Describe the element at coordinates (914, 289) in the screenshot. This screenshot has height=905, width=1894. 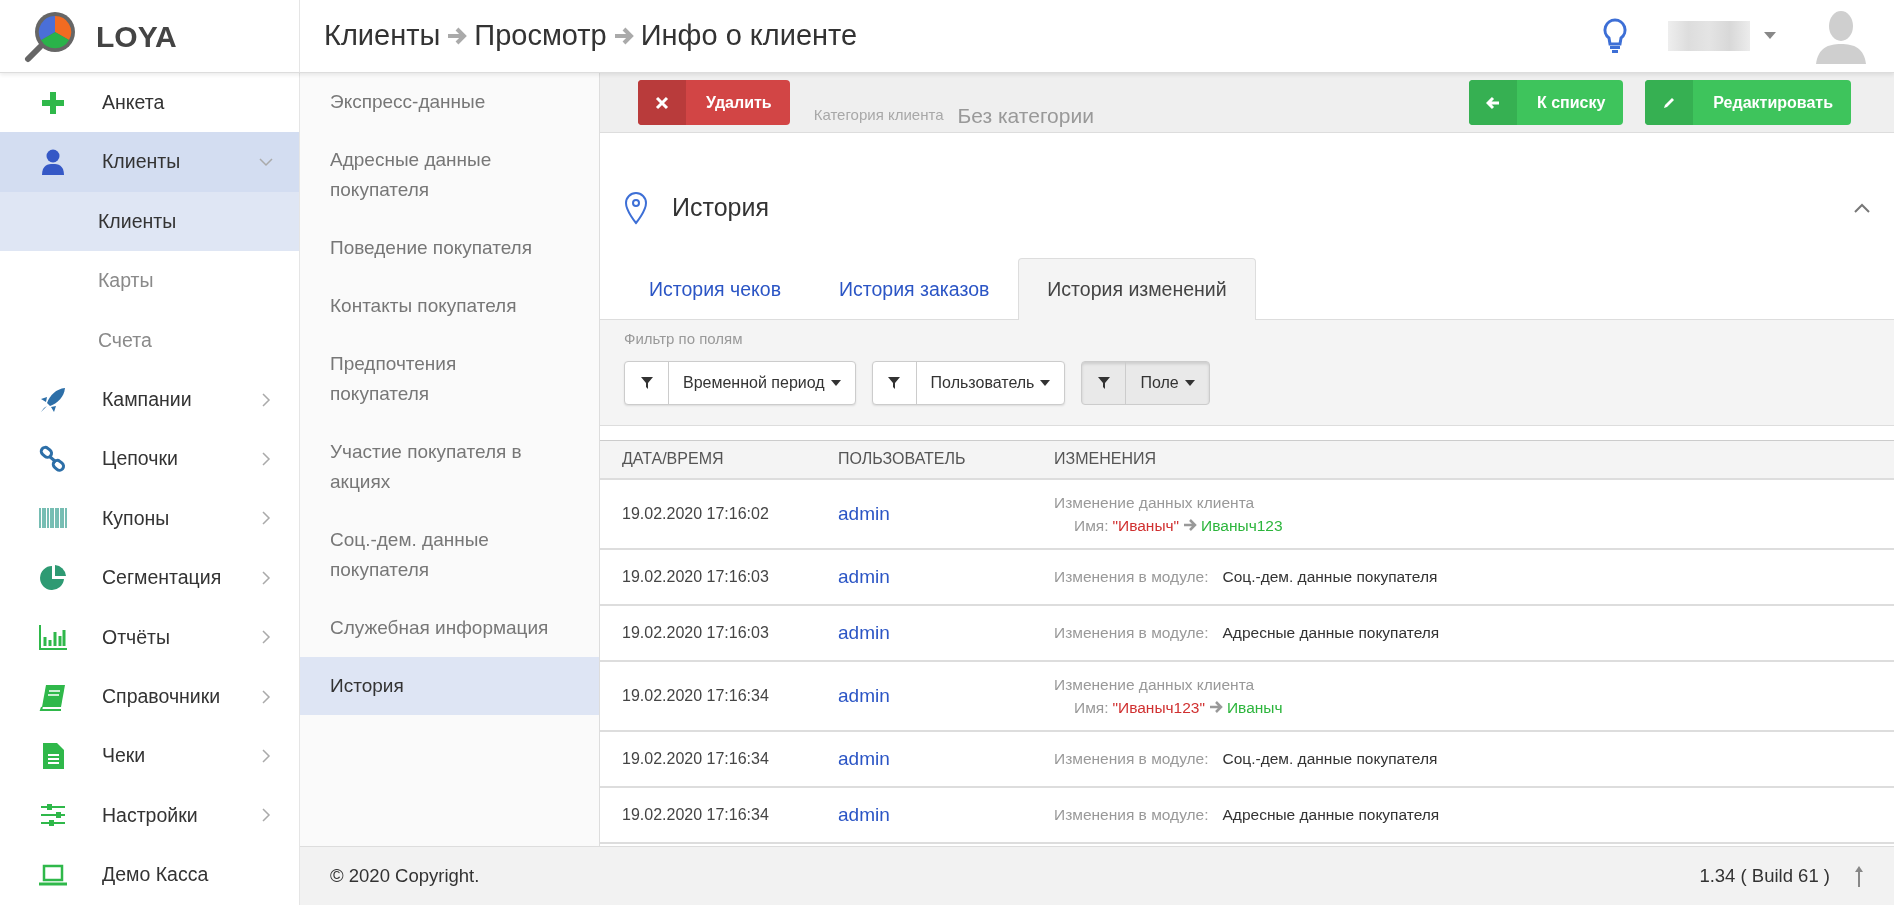
I see `tab: История заказов` at that location.